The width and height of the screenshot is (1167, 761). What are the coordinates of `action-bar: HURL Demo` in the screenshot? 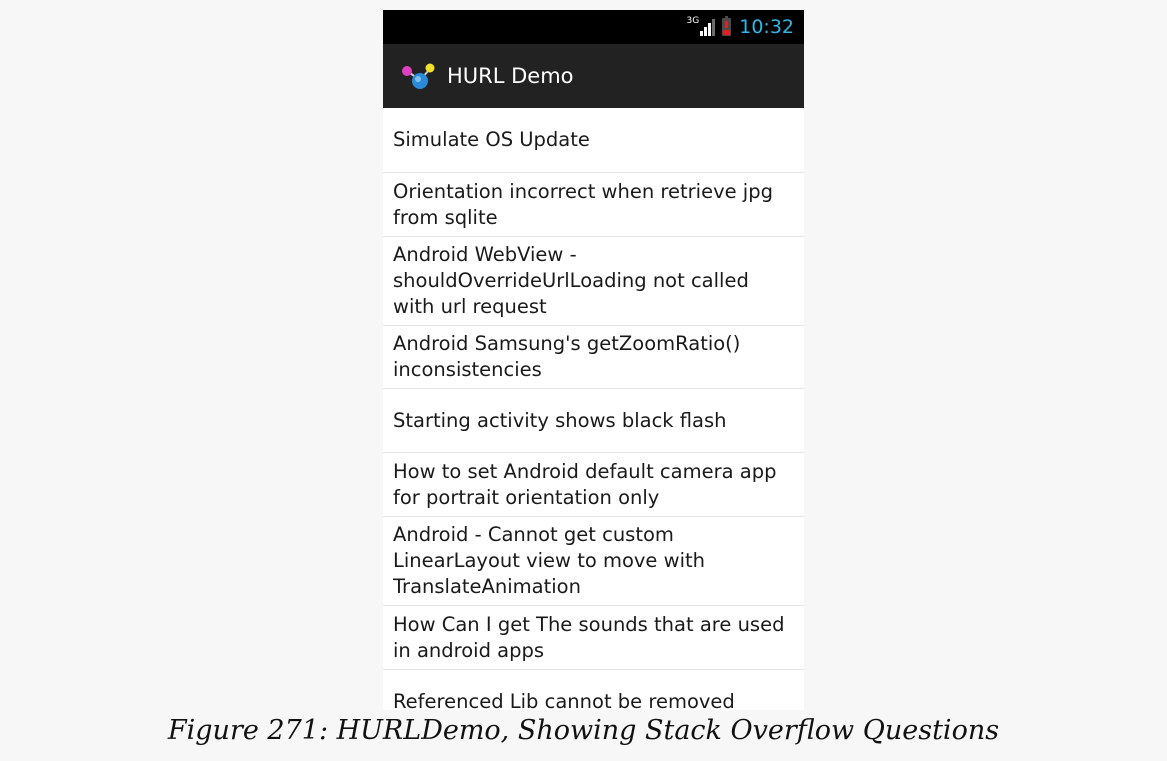 It's located at (593, 76).